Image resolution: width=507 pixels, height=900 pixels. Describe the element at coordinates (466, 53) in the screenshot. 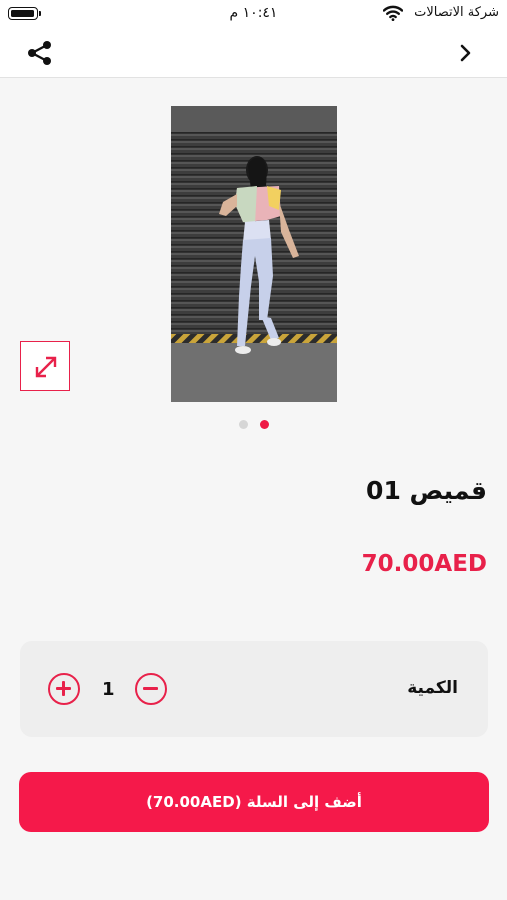

I see `chevron-right-icon` at that location.